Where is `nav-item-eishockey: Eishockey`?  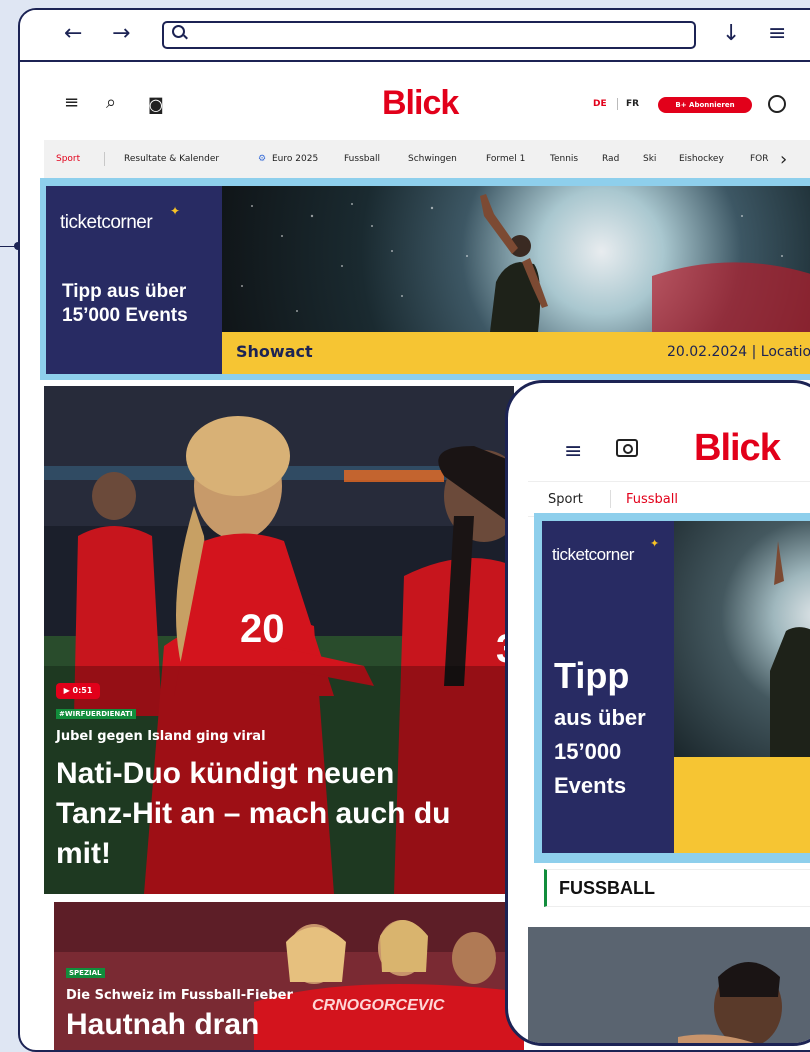 nav-item-eishockey: Eishockey is located at coordinates (701, 159).